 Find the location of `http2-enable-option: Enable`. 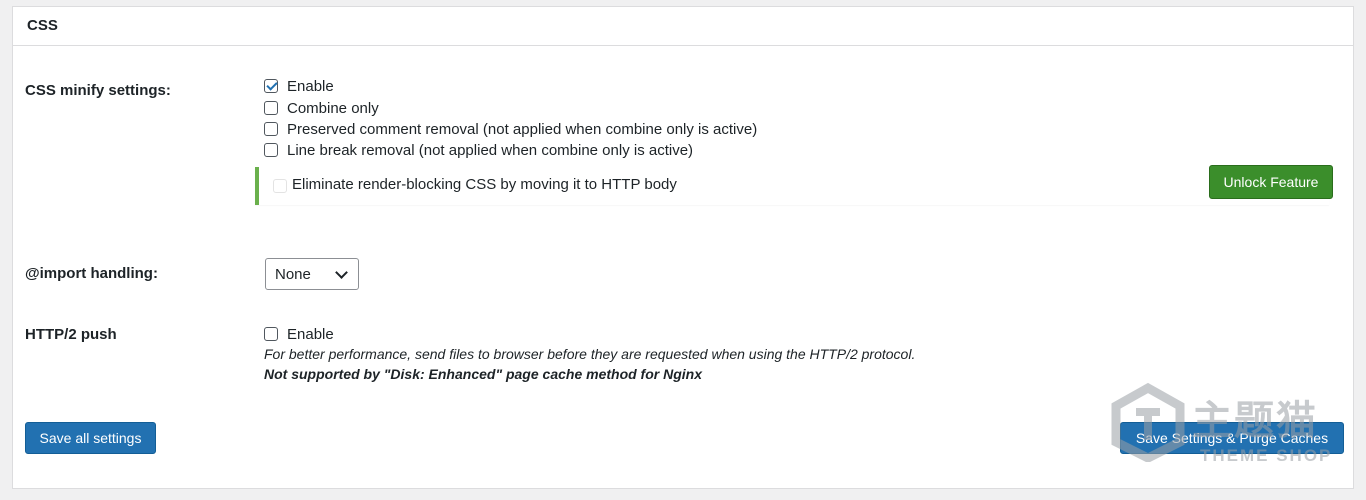

http2-enable-option: Enable is located at coordinates (299, 334).